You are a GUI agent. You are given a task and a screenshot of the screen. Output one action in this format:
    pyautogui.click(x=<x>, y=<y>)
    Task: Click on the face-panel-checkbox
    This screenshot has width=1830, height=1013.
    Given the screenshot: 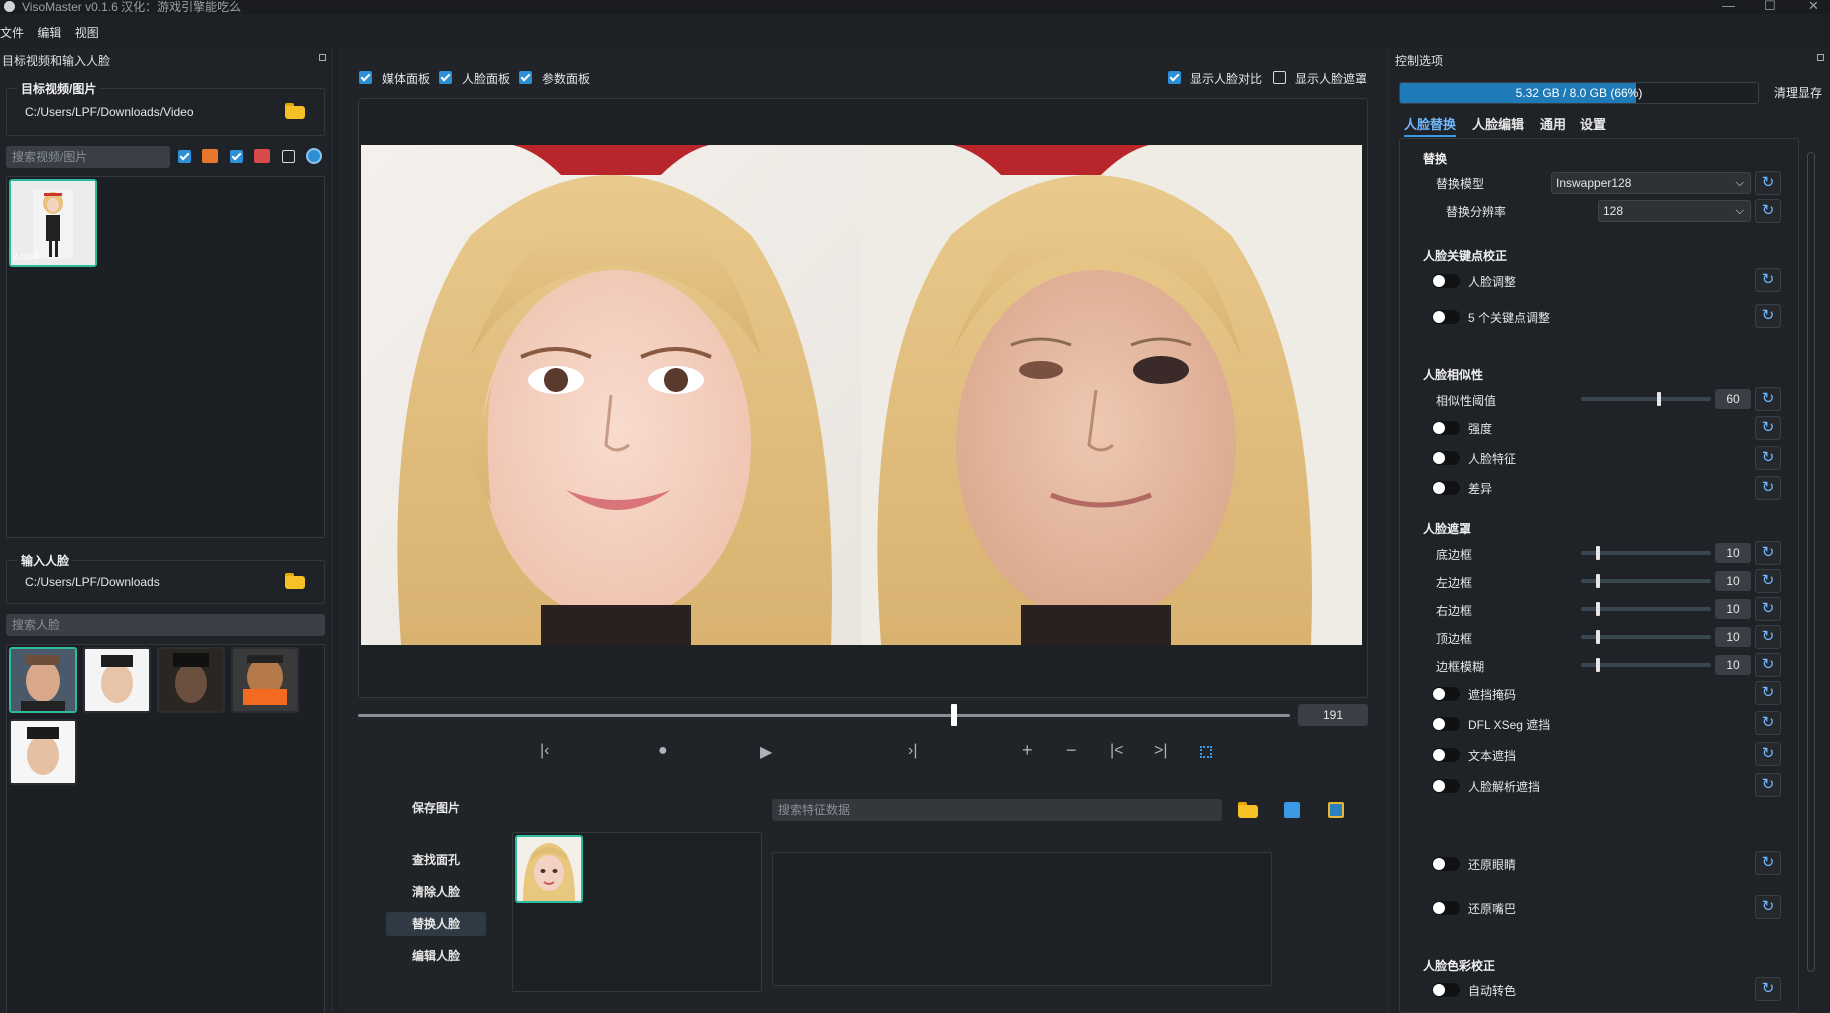 What is the action you would take?
    pyautogui.click(x=445, y=77)
    